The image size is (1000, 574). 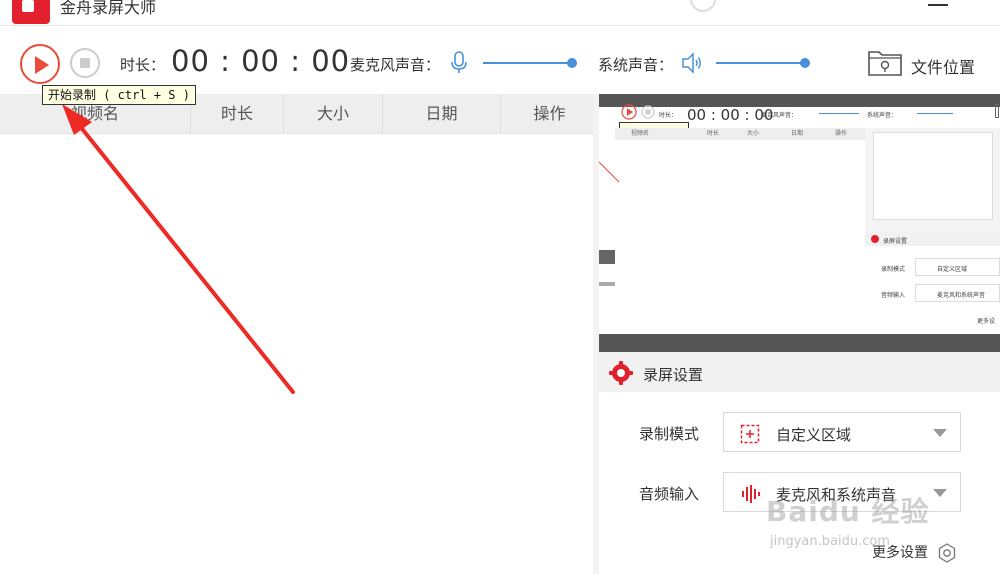 What do you see at coordinates (621, 373) in the screenshot?
I see `settings-gear-icon` at bounding box center [621, 373].